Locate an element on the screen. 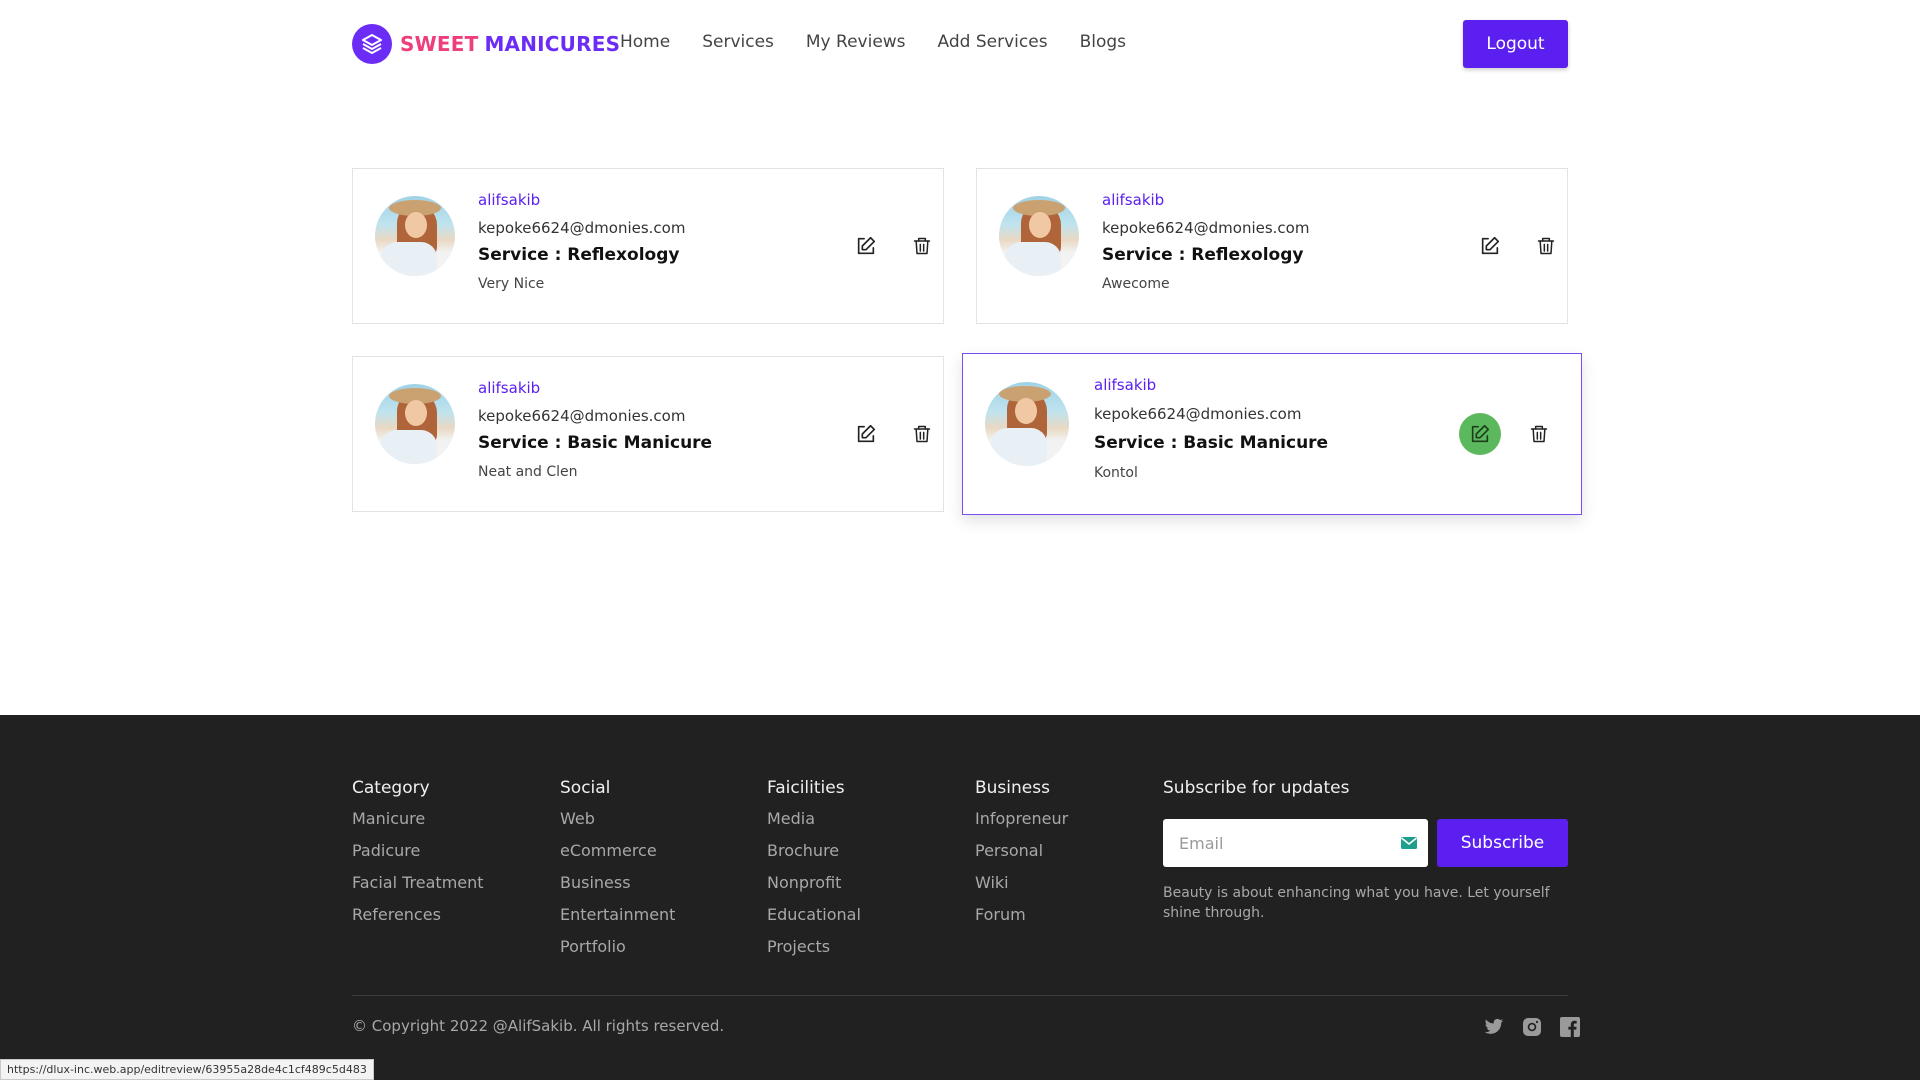 The width and height of the screenshot is (1920, 1080). brand: SWEET MANICURES is located at coordinates (486, 44).